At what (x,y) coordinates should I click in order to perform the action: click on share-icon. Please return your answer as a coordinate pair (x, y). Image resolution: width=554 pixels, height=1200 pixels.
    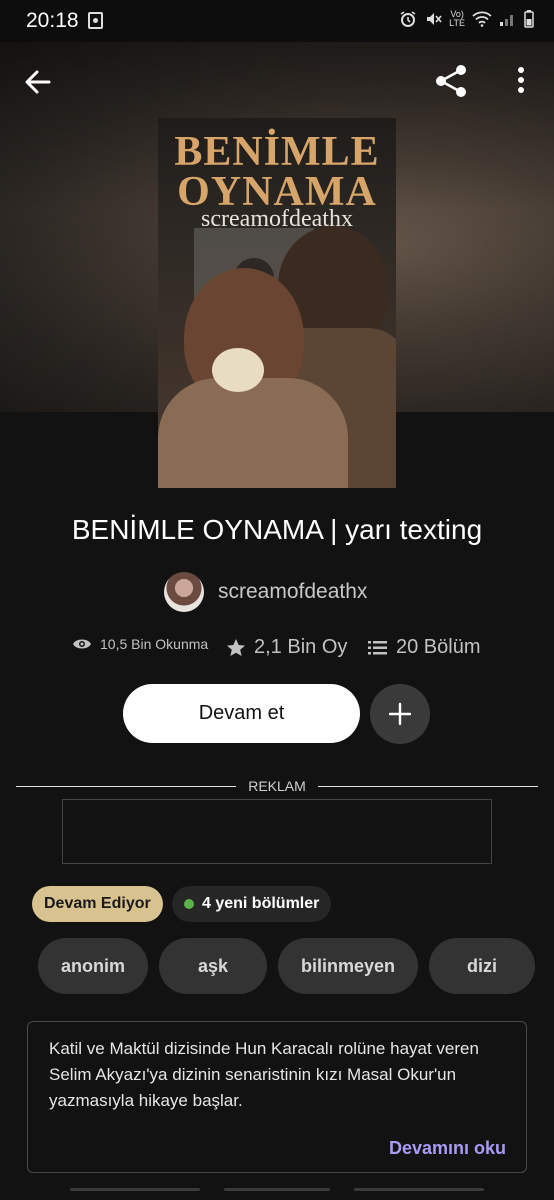
    Looking at the image, I should click on (451, 81).